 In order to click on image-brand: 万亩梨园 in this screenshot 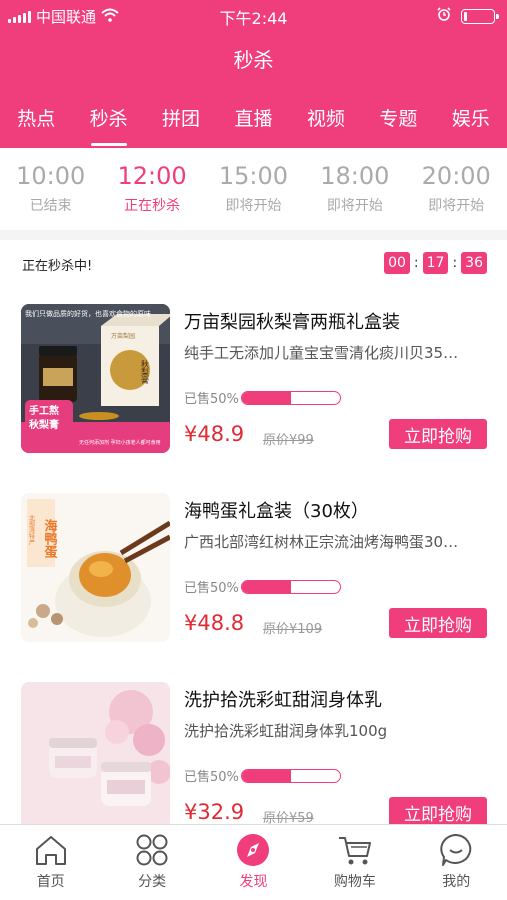, I will do `click(123, 336)`.